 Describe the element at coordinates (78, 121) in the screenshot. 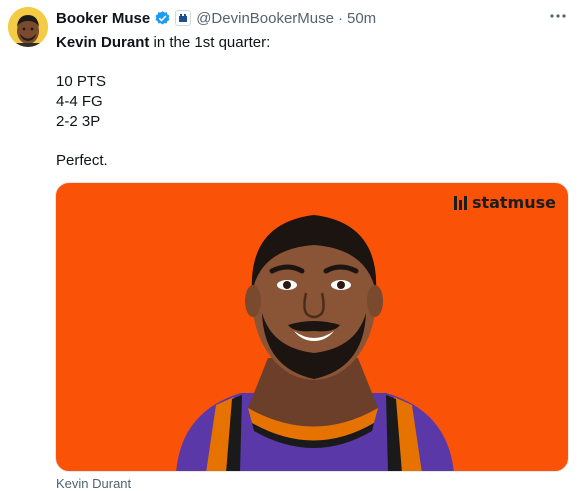

I see `stat-line: 2-2 3P` at that location.